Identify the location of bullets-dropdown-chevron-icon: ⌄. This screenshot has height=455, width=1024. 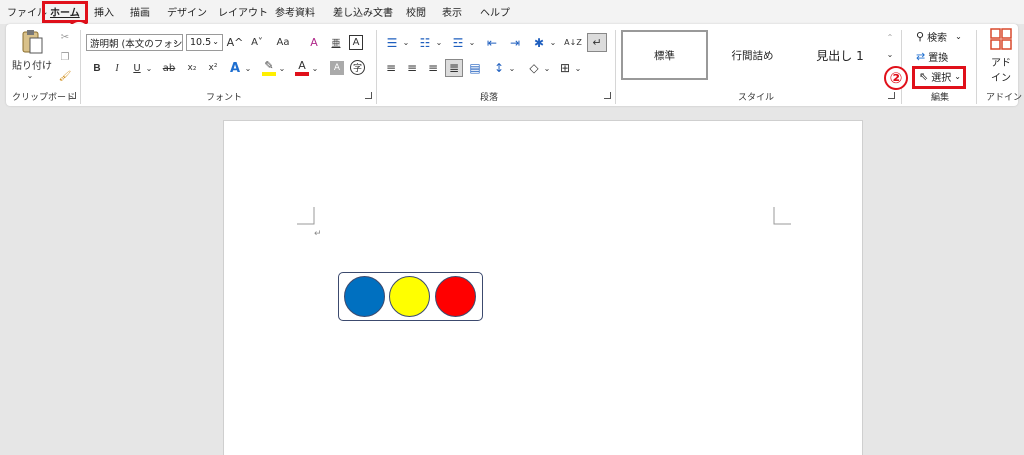
(406, 42).